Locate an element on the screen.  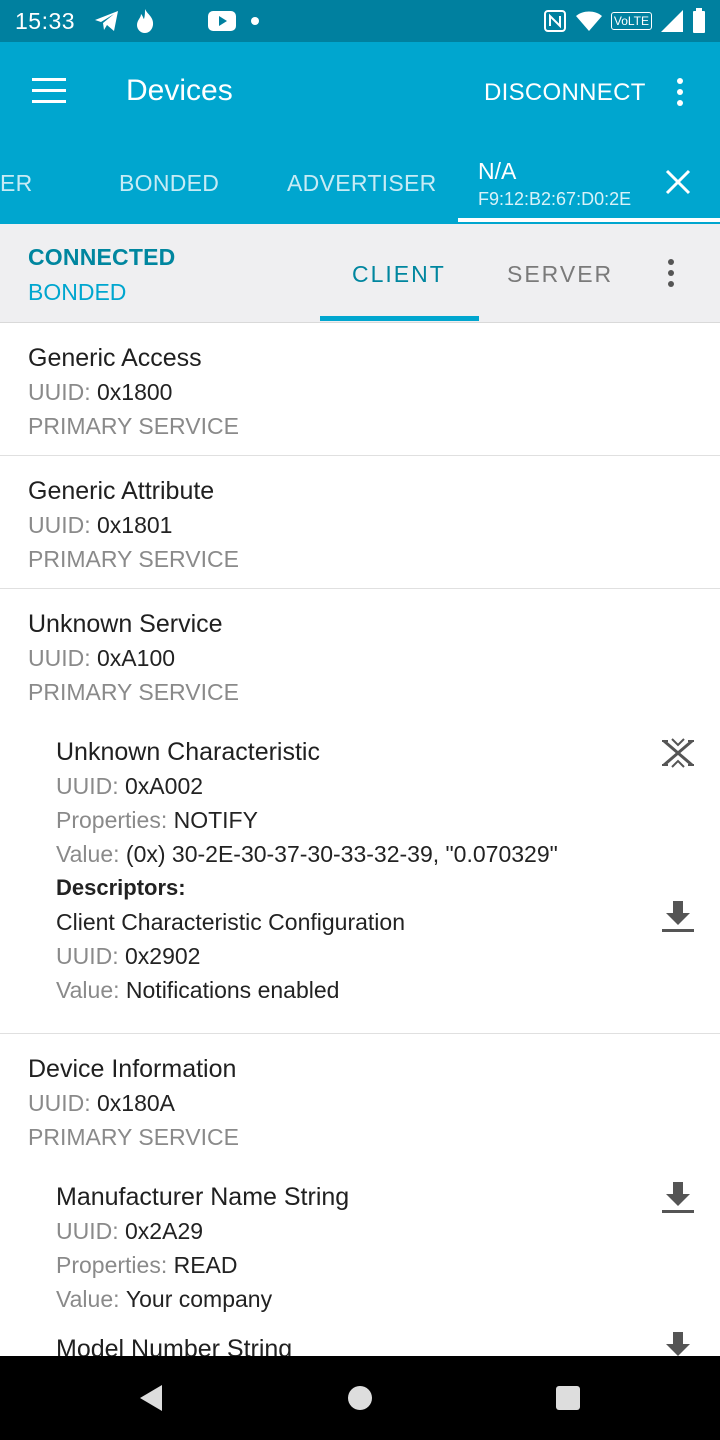
client-tab-indicator is located at coordinates (399, 318).